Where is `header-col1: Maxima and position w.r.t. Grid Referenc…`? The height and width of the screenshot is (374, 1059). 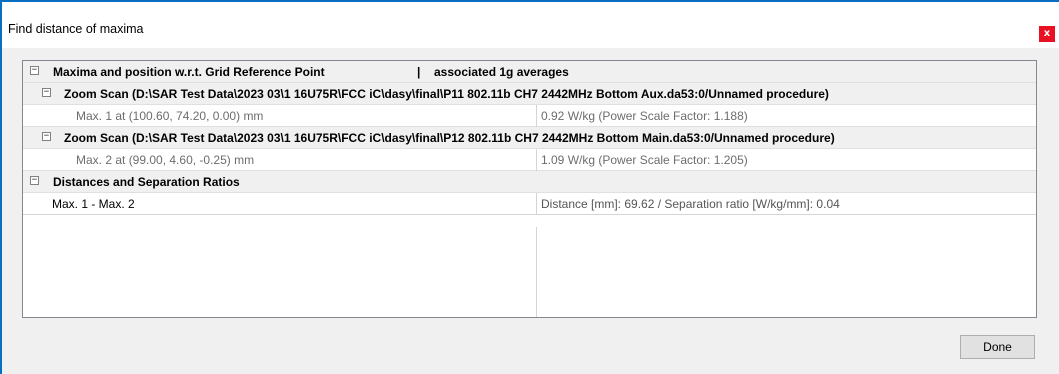 header-col1: Maxima and position w.r.t. Grid Referenc… is located at coordinates (189, 72).